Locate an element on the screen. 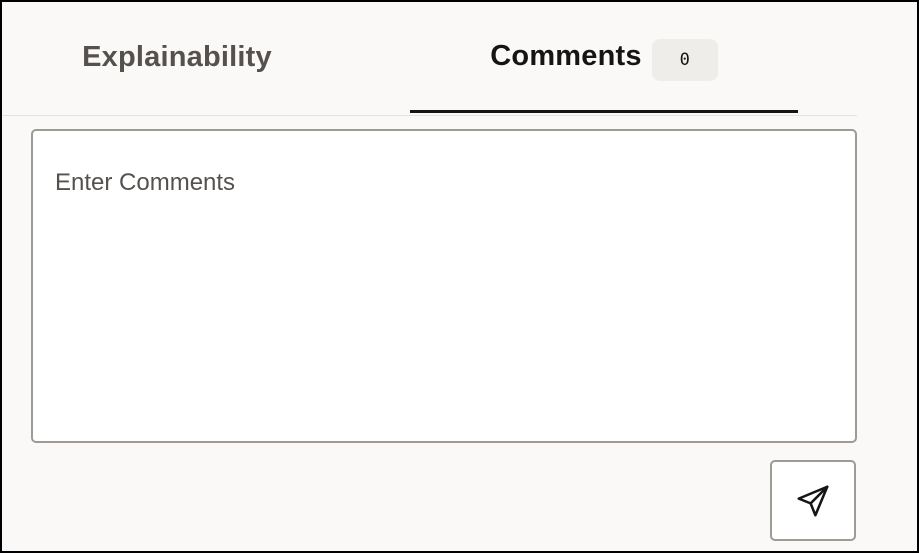  send-button is located at coordinates (813, 500).